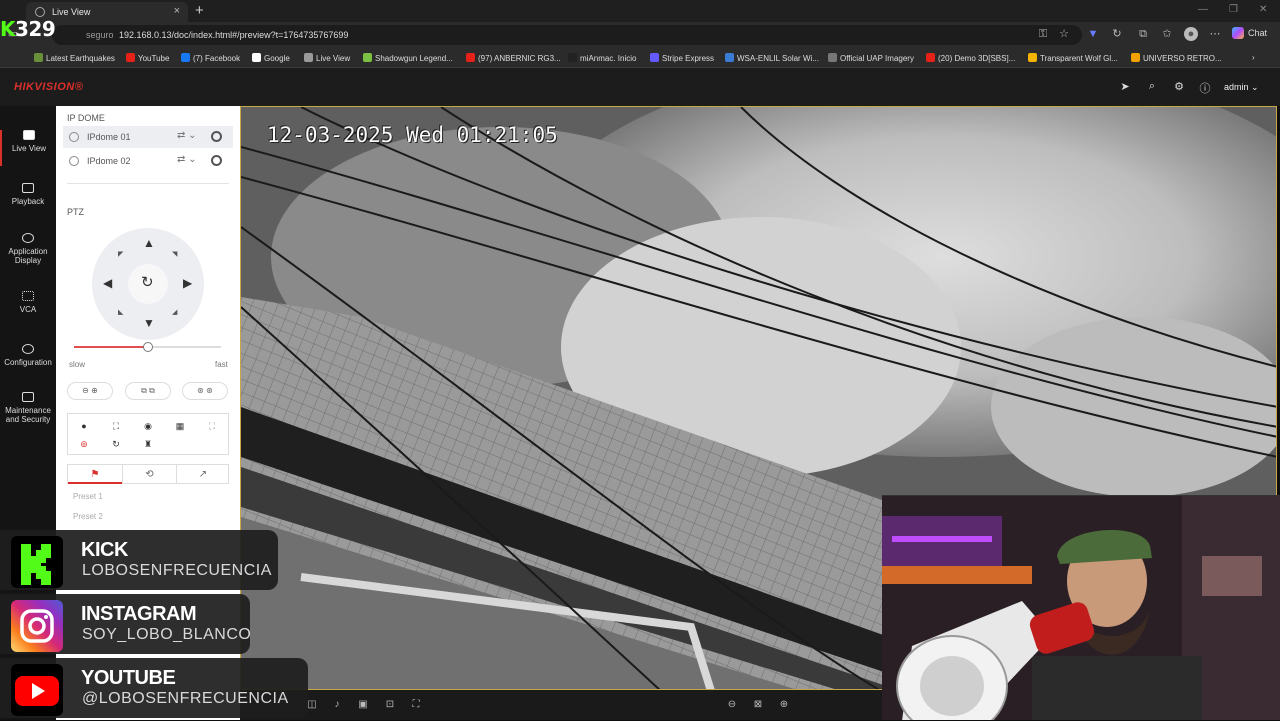 This screenshot has width=1280, height=721. Describe the element at coordinates (37, 690) in the screenshot. I see `youtube-logo-icon` at that location.